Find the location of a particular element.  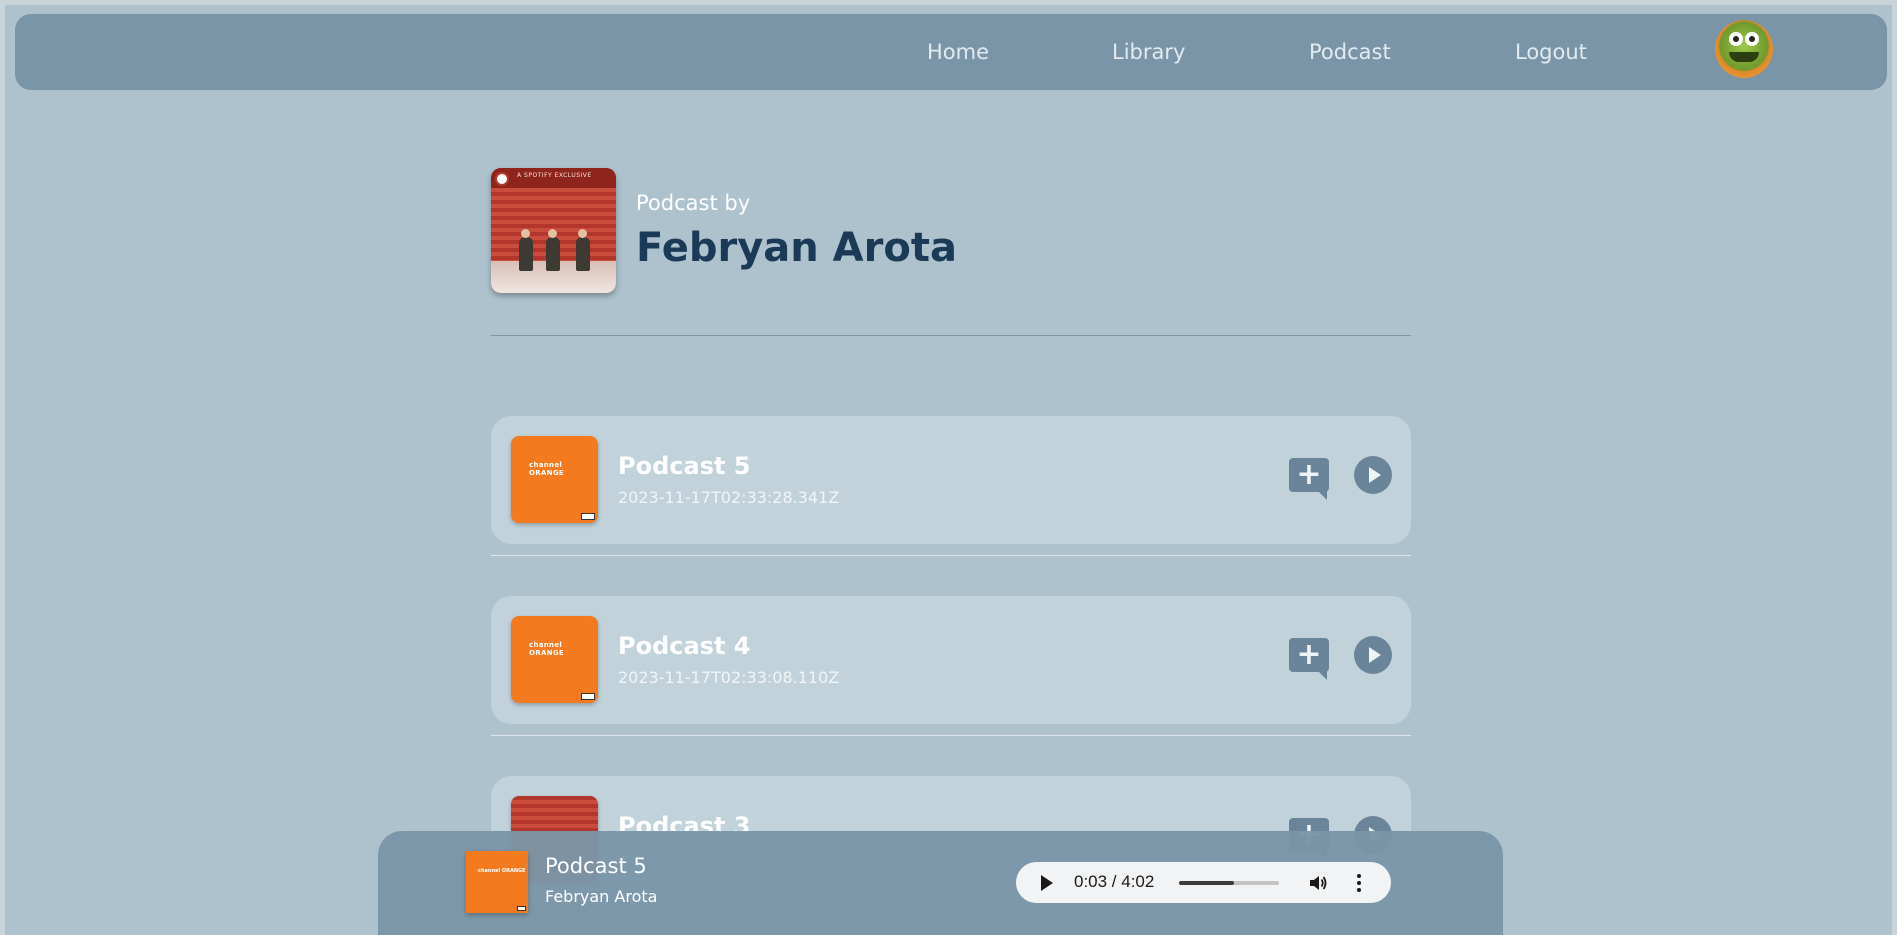

audio-time: 0:03 / 4:02 is located at coordinates (1114, 881).